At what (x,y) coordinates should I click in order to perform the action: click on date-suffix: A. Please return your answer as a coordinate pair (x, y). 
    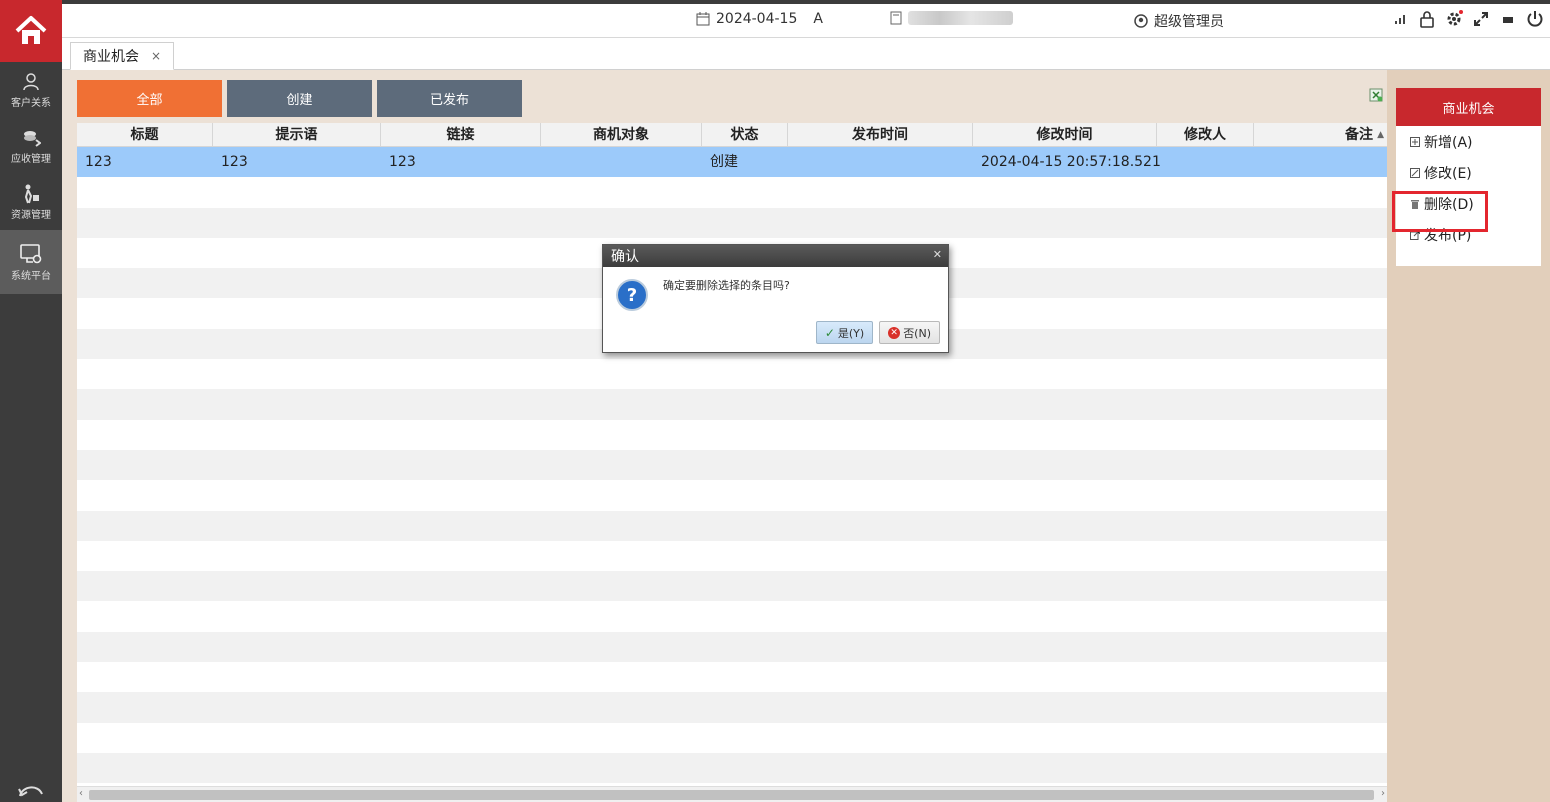
    Looking at the image, I should click on (818, 19).